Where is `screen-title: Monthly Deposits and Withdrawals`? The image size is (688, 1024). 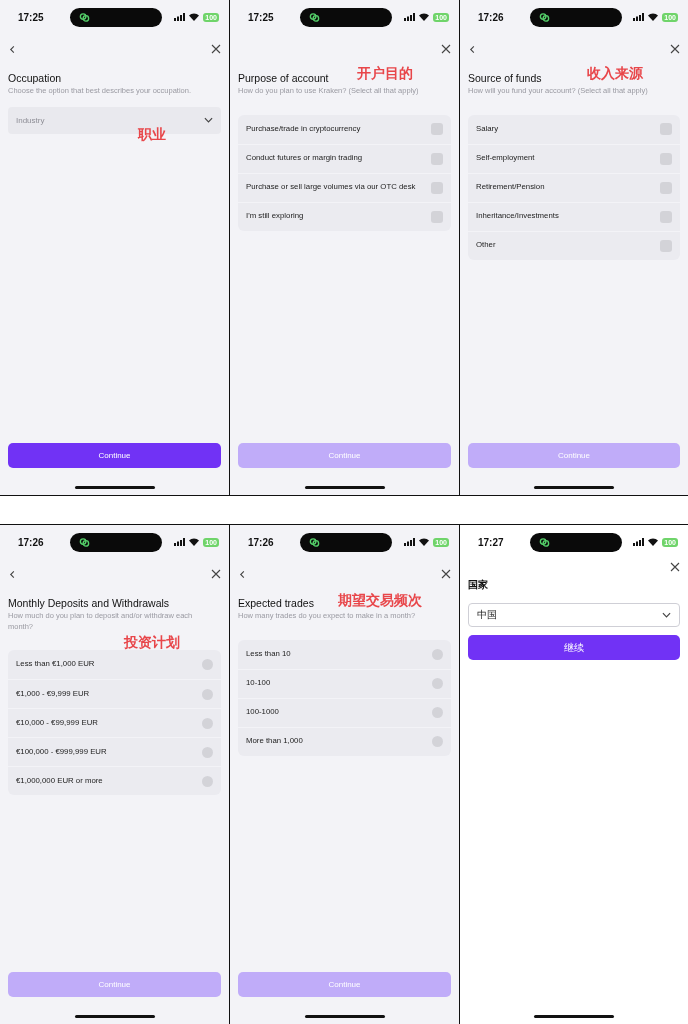 screen-title: Monthly Deposits and Withdrawals is located at coordinates (89, 603).